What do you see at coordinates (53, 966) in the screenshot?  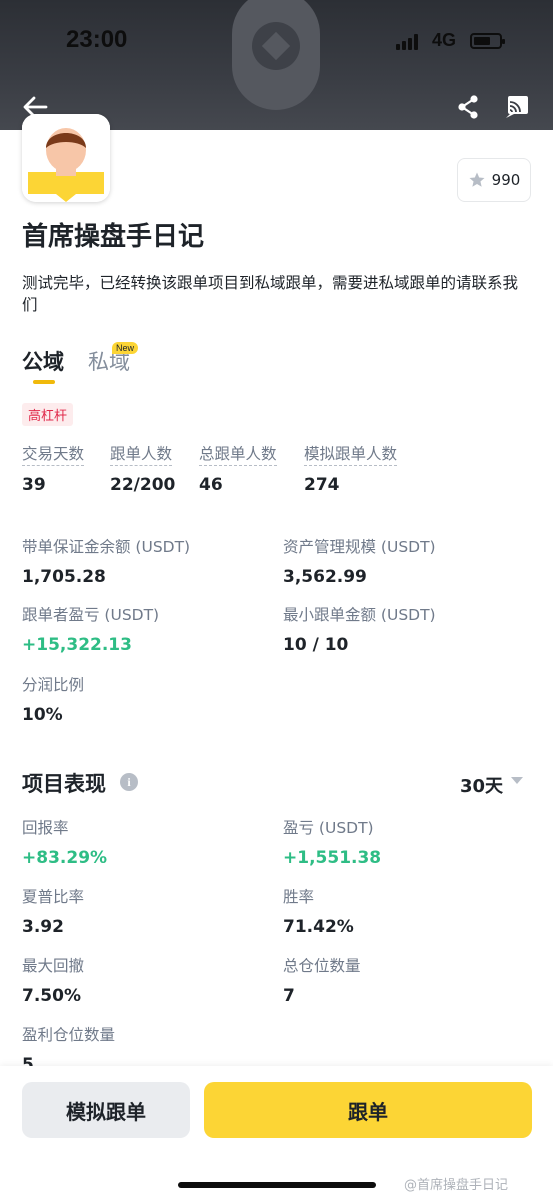 I see `label-max-drawdown: 最大回撤` at bounding box center [53, 966].